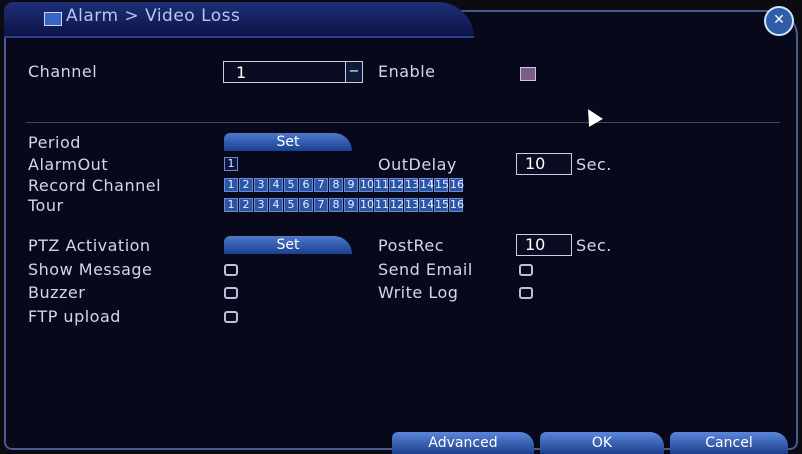  I want to click on channel-label: Channel, so click(63, 71).